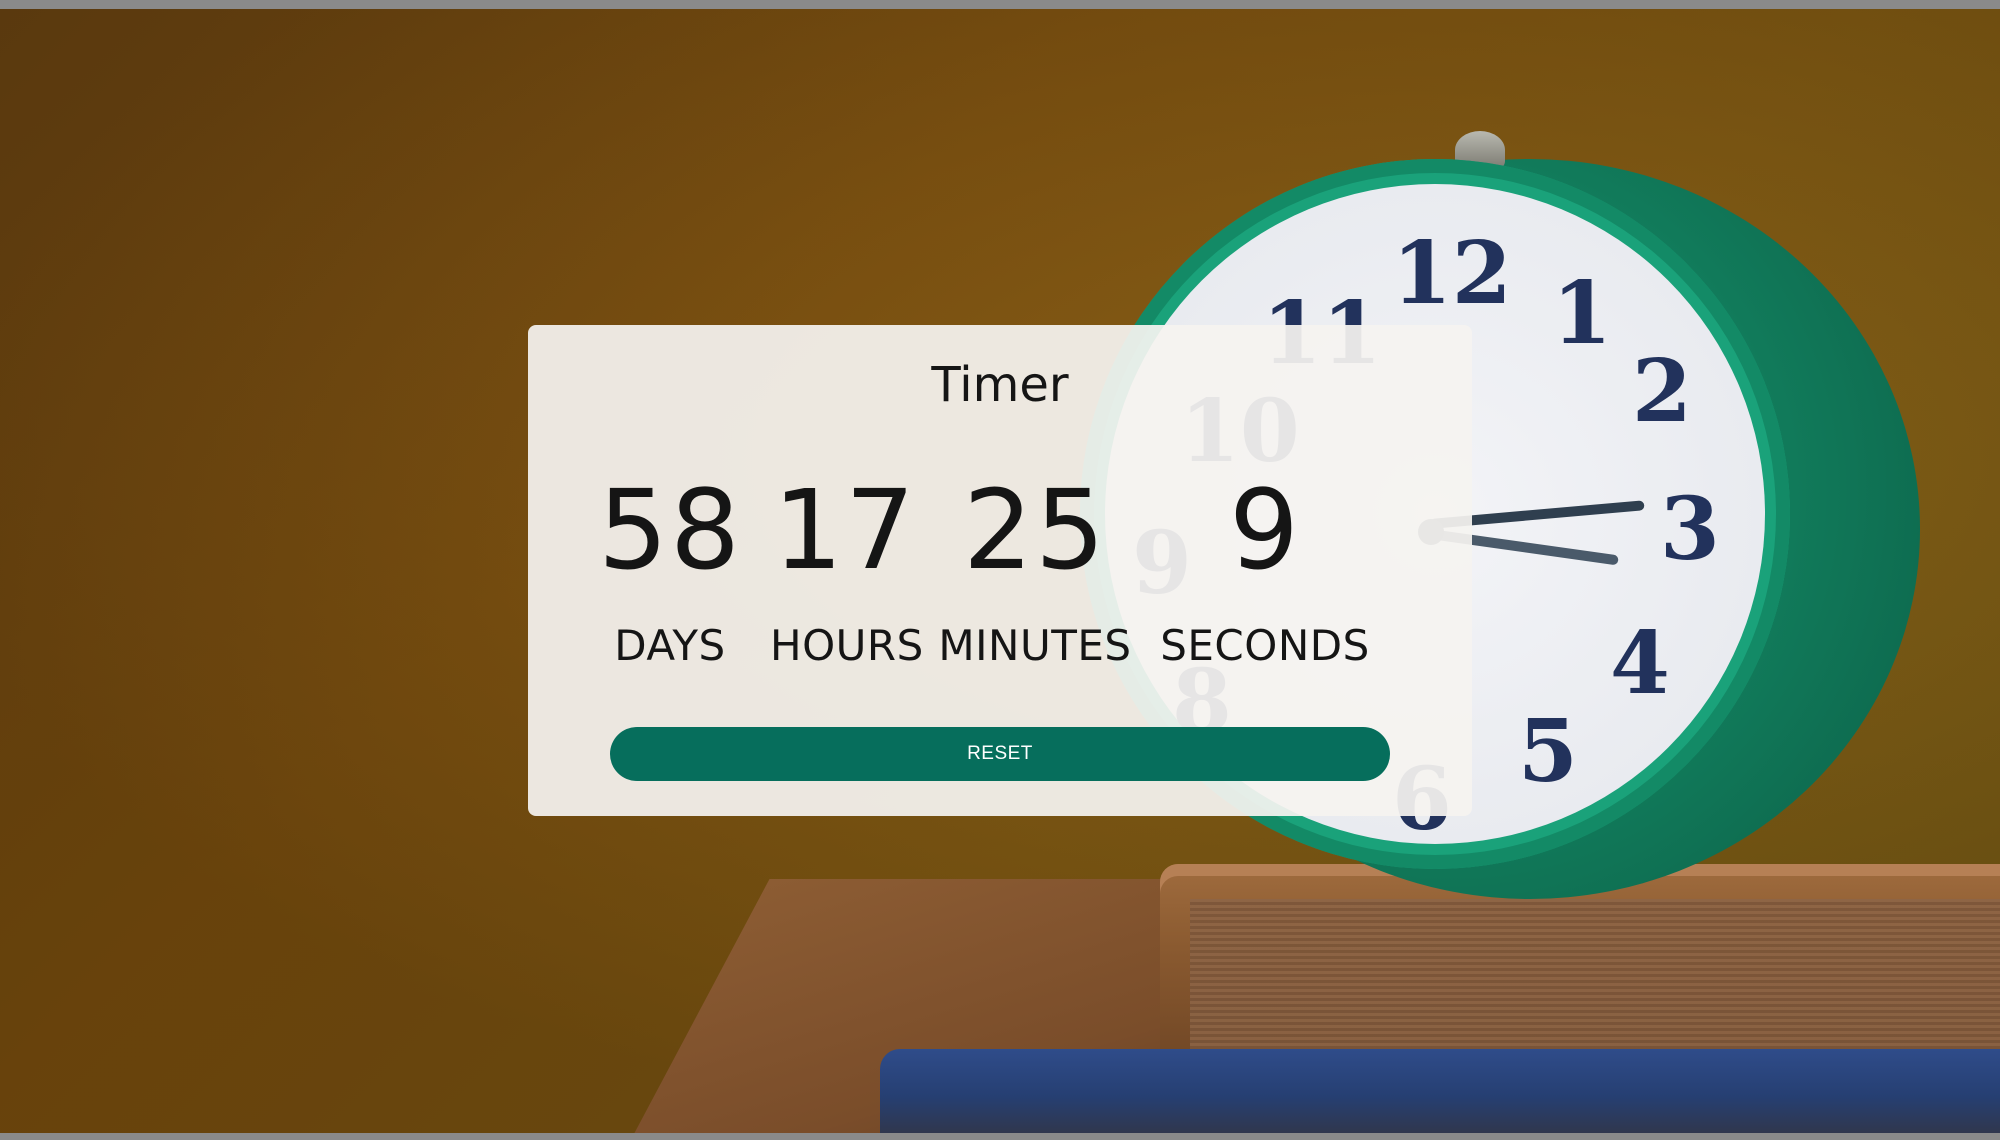 The height and width of the screenshot is (1140, 2000). What do you see at coordinates (1690, 529) in the screenshot?
I see `clock-numeral-3: 3` at bounding box center [1690, 529].